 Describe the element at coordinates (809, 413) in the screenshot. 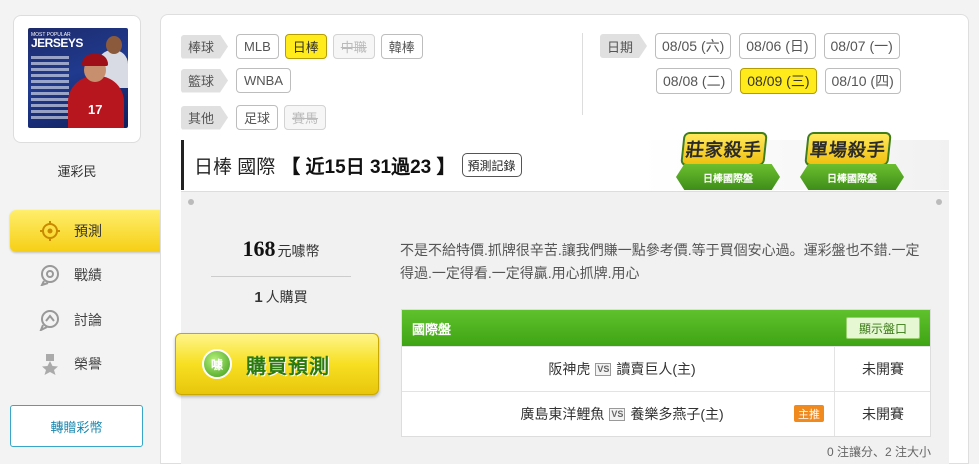

I see `featured-pick-badge: 主推` at that location.